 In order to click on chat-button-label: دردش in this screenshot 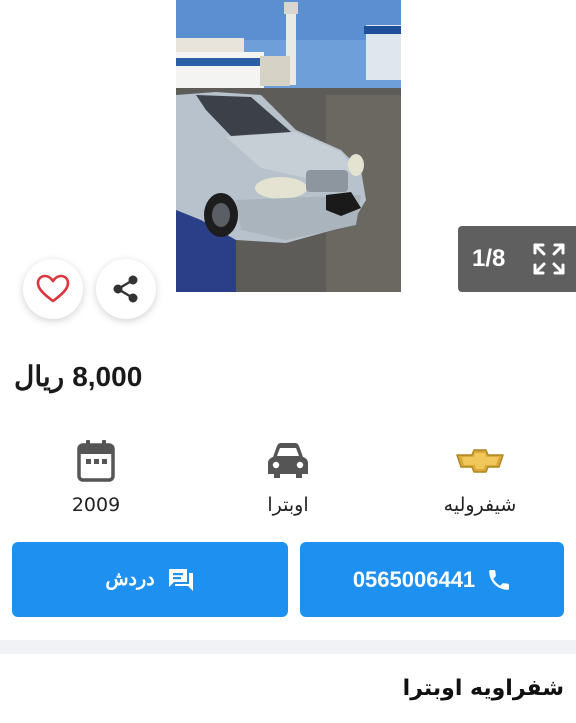, I will do `click(130, 579)`.